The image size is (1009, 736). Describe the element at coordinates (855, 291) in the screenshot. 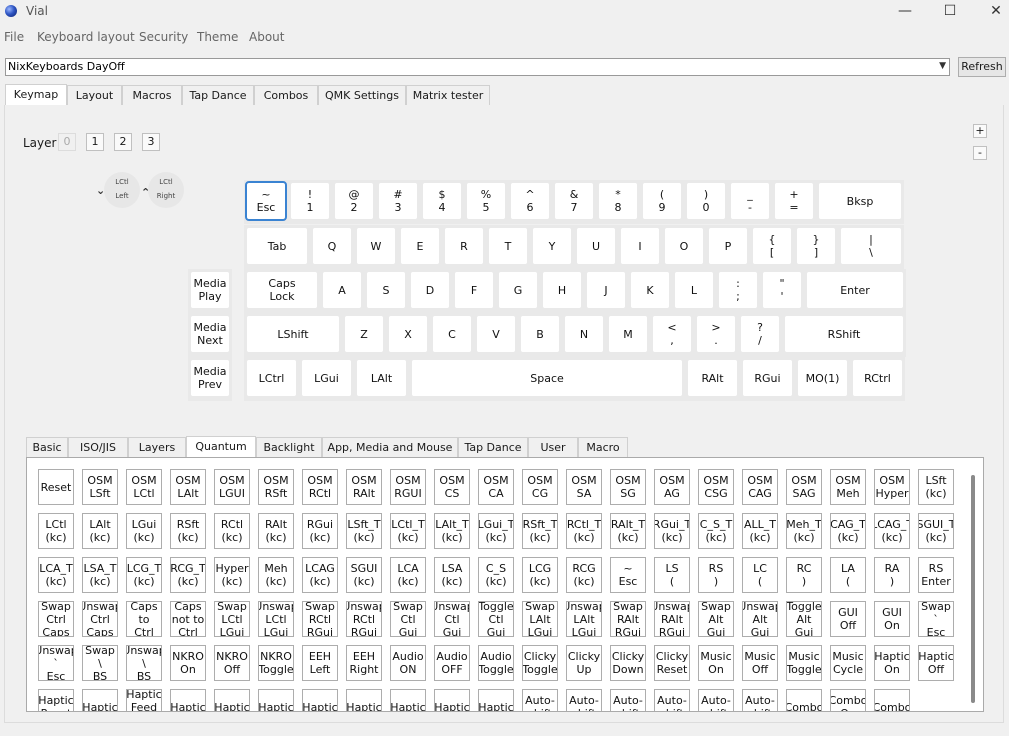

I see `keymap-key: Enter` at that location.